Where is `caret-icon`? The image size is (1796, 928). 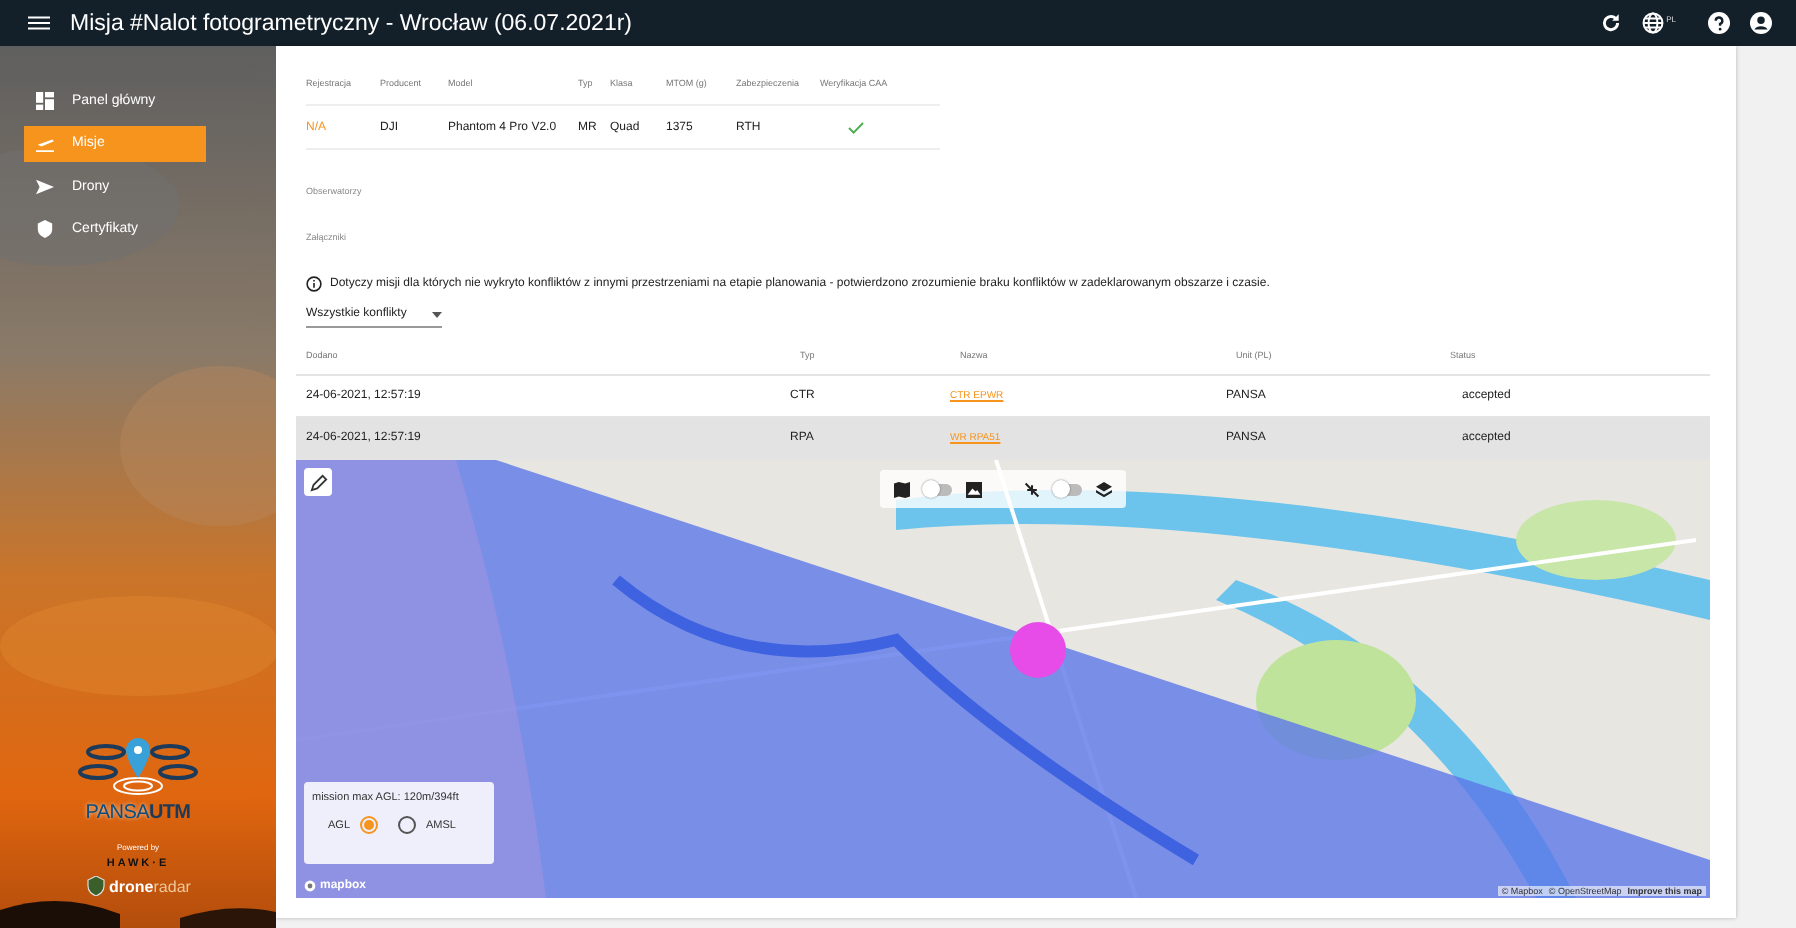 caret-icon is located at coordinates (437, 314).